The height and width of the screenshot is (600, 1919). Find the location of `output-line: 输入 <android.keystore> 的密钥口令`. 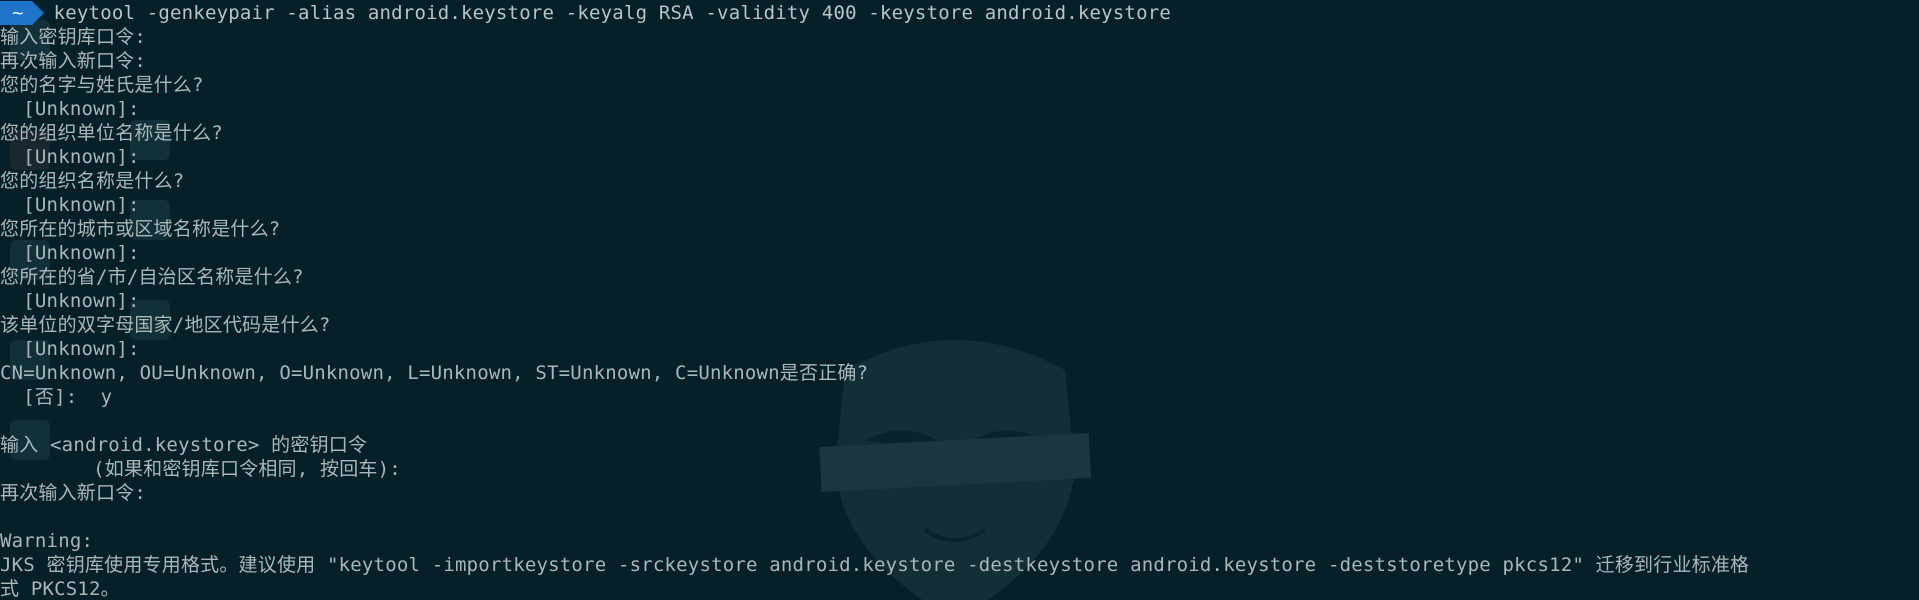

output-line: 输入 <android.keystore> 的密钥口令 is located at coordinates (184, 445).